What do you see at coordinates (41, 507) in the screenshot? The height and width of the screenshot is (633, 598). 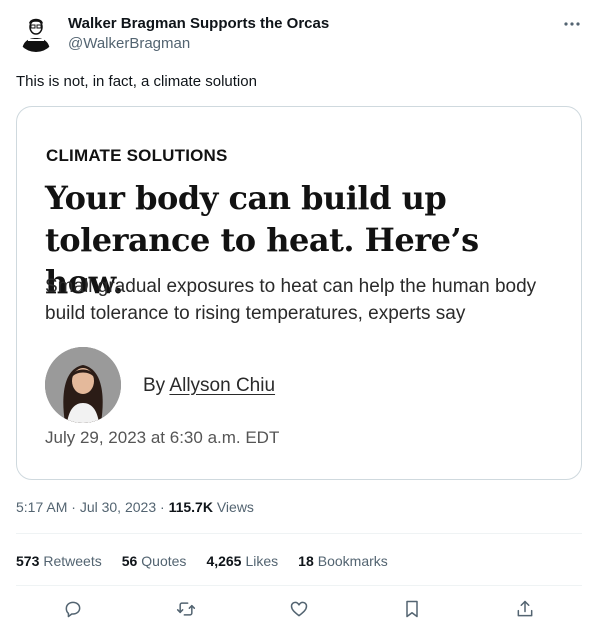 I see `tweet-time: 5:17 AM` at bounding box center [41, 507].